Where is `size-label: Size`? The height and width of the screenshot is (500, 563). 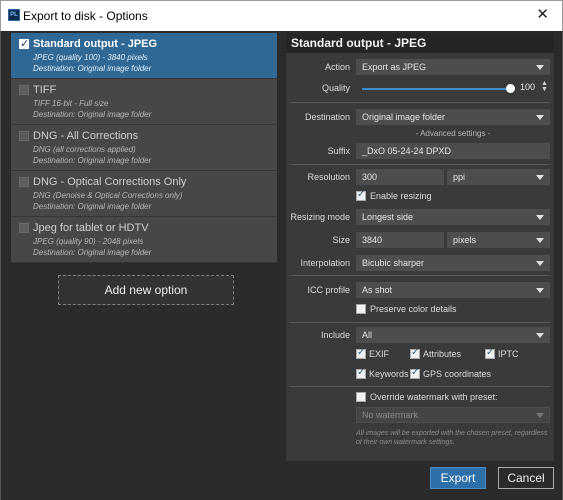 size-label: Size is located at coordinates (341, 240).